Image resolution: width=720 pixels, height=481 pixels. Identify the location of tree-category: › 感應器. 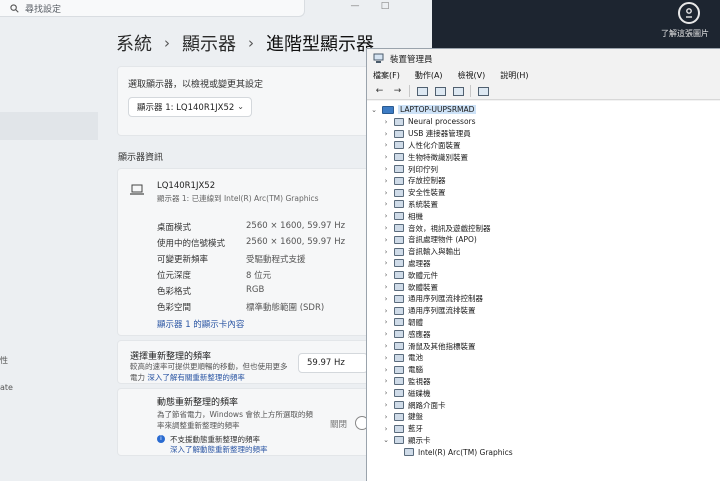
(406, 334).